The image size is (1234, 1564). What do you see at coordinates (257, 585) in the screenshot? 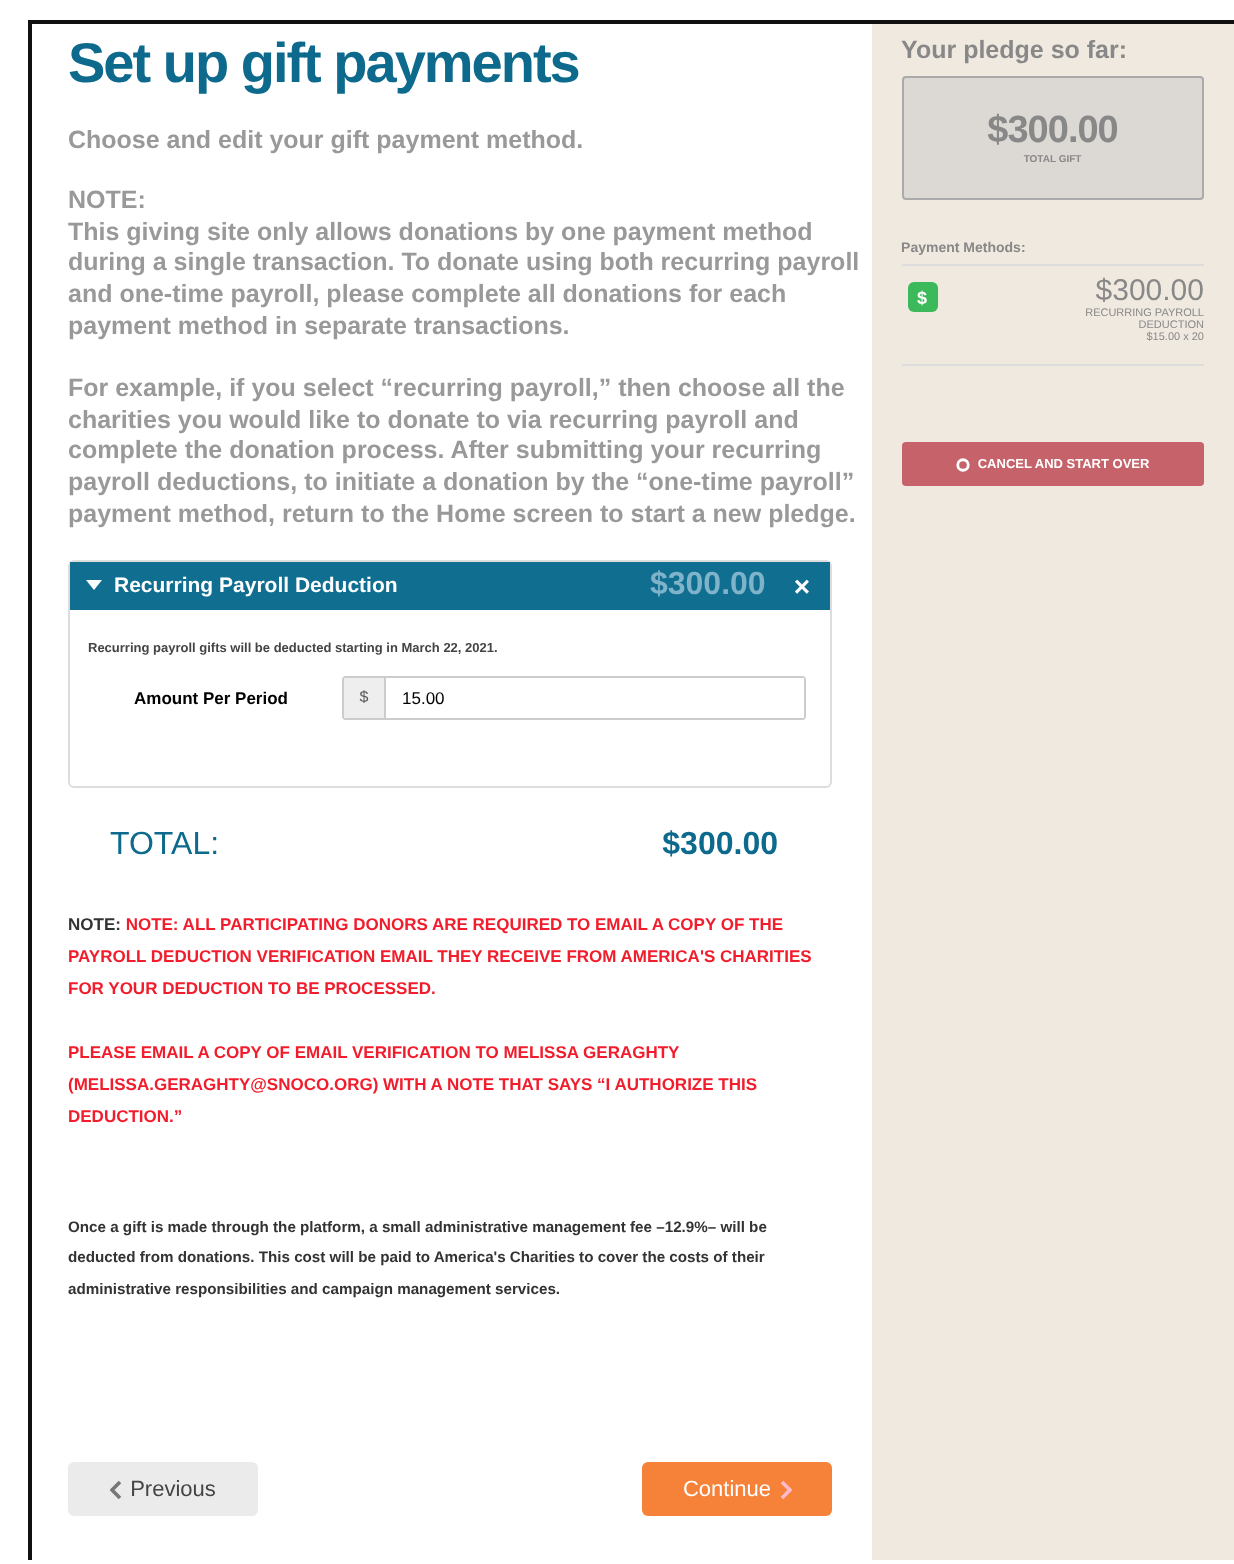
I see `panel-title: Recurring Payroll Deduction` at bounding box center [257, 585].